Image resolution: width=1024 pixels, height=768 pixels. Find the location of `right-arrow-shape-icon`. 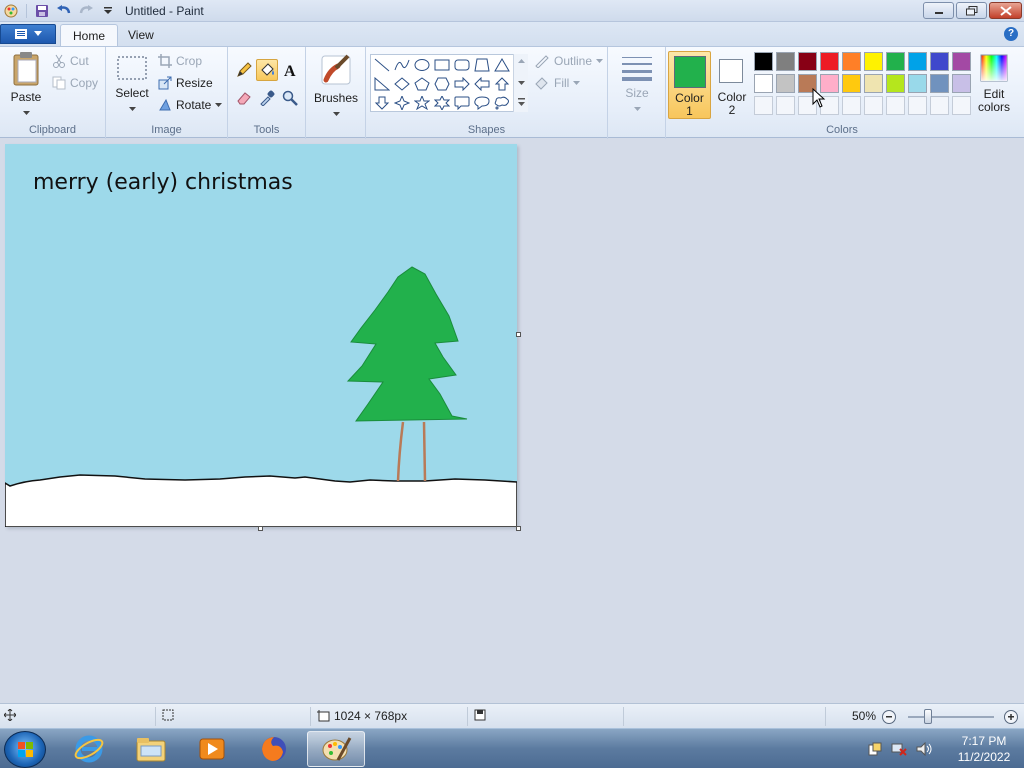

right-arrow-shape-icon is located at coordinates (462, 83).